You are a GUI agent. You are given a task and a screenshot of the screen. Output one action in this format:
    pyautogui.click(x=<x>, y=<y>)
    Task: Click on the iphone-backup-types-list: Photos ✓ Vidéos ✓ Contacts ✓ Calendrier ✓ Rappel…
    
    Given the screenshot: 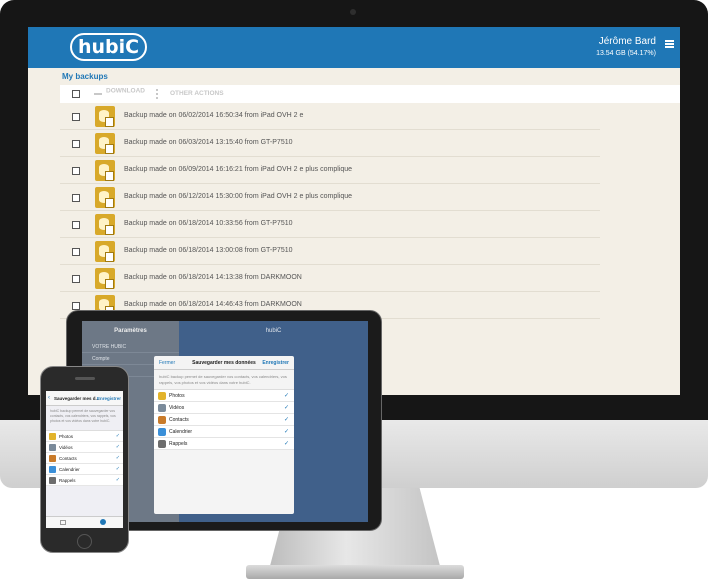 What is the action you would take?
    pyautogui.click(x=84, y=458)
    